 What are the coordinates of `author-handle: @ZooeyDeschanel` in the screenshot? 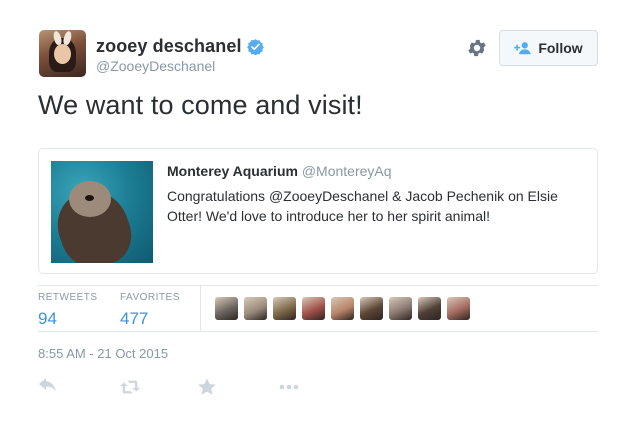 It's located at (155, 66).